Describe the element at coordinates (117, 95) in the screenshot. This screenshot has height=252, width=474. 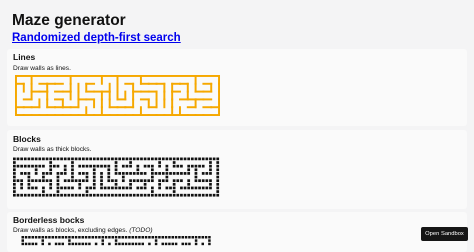
I see `maze-lines-canvas` at that location.